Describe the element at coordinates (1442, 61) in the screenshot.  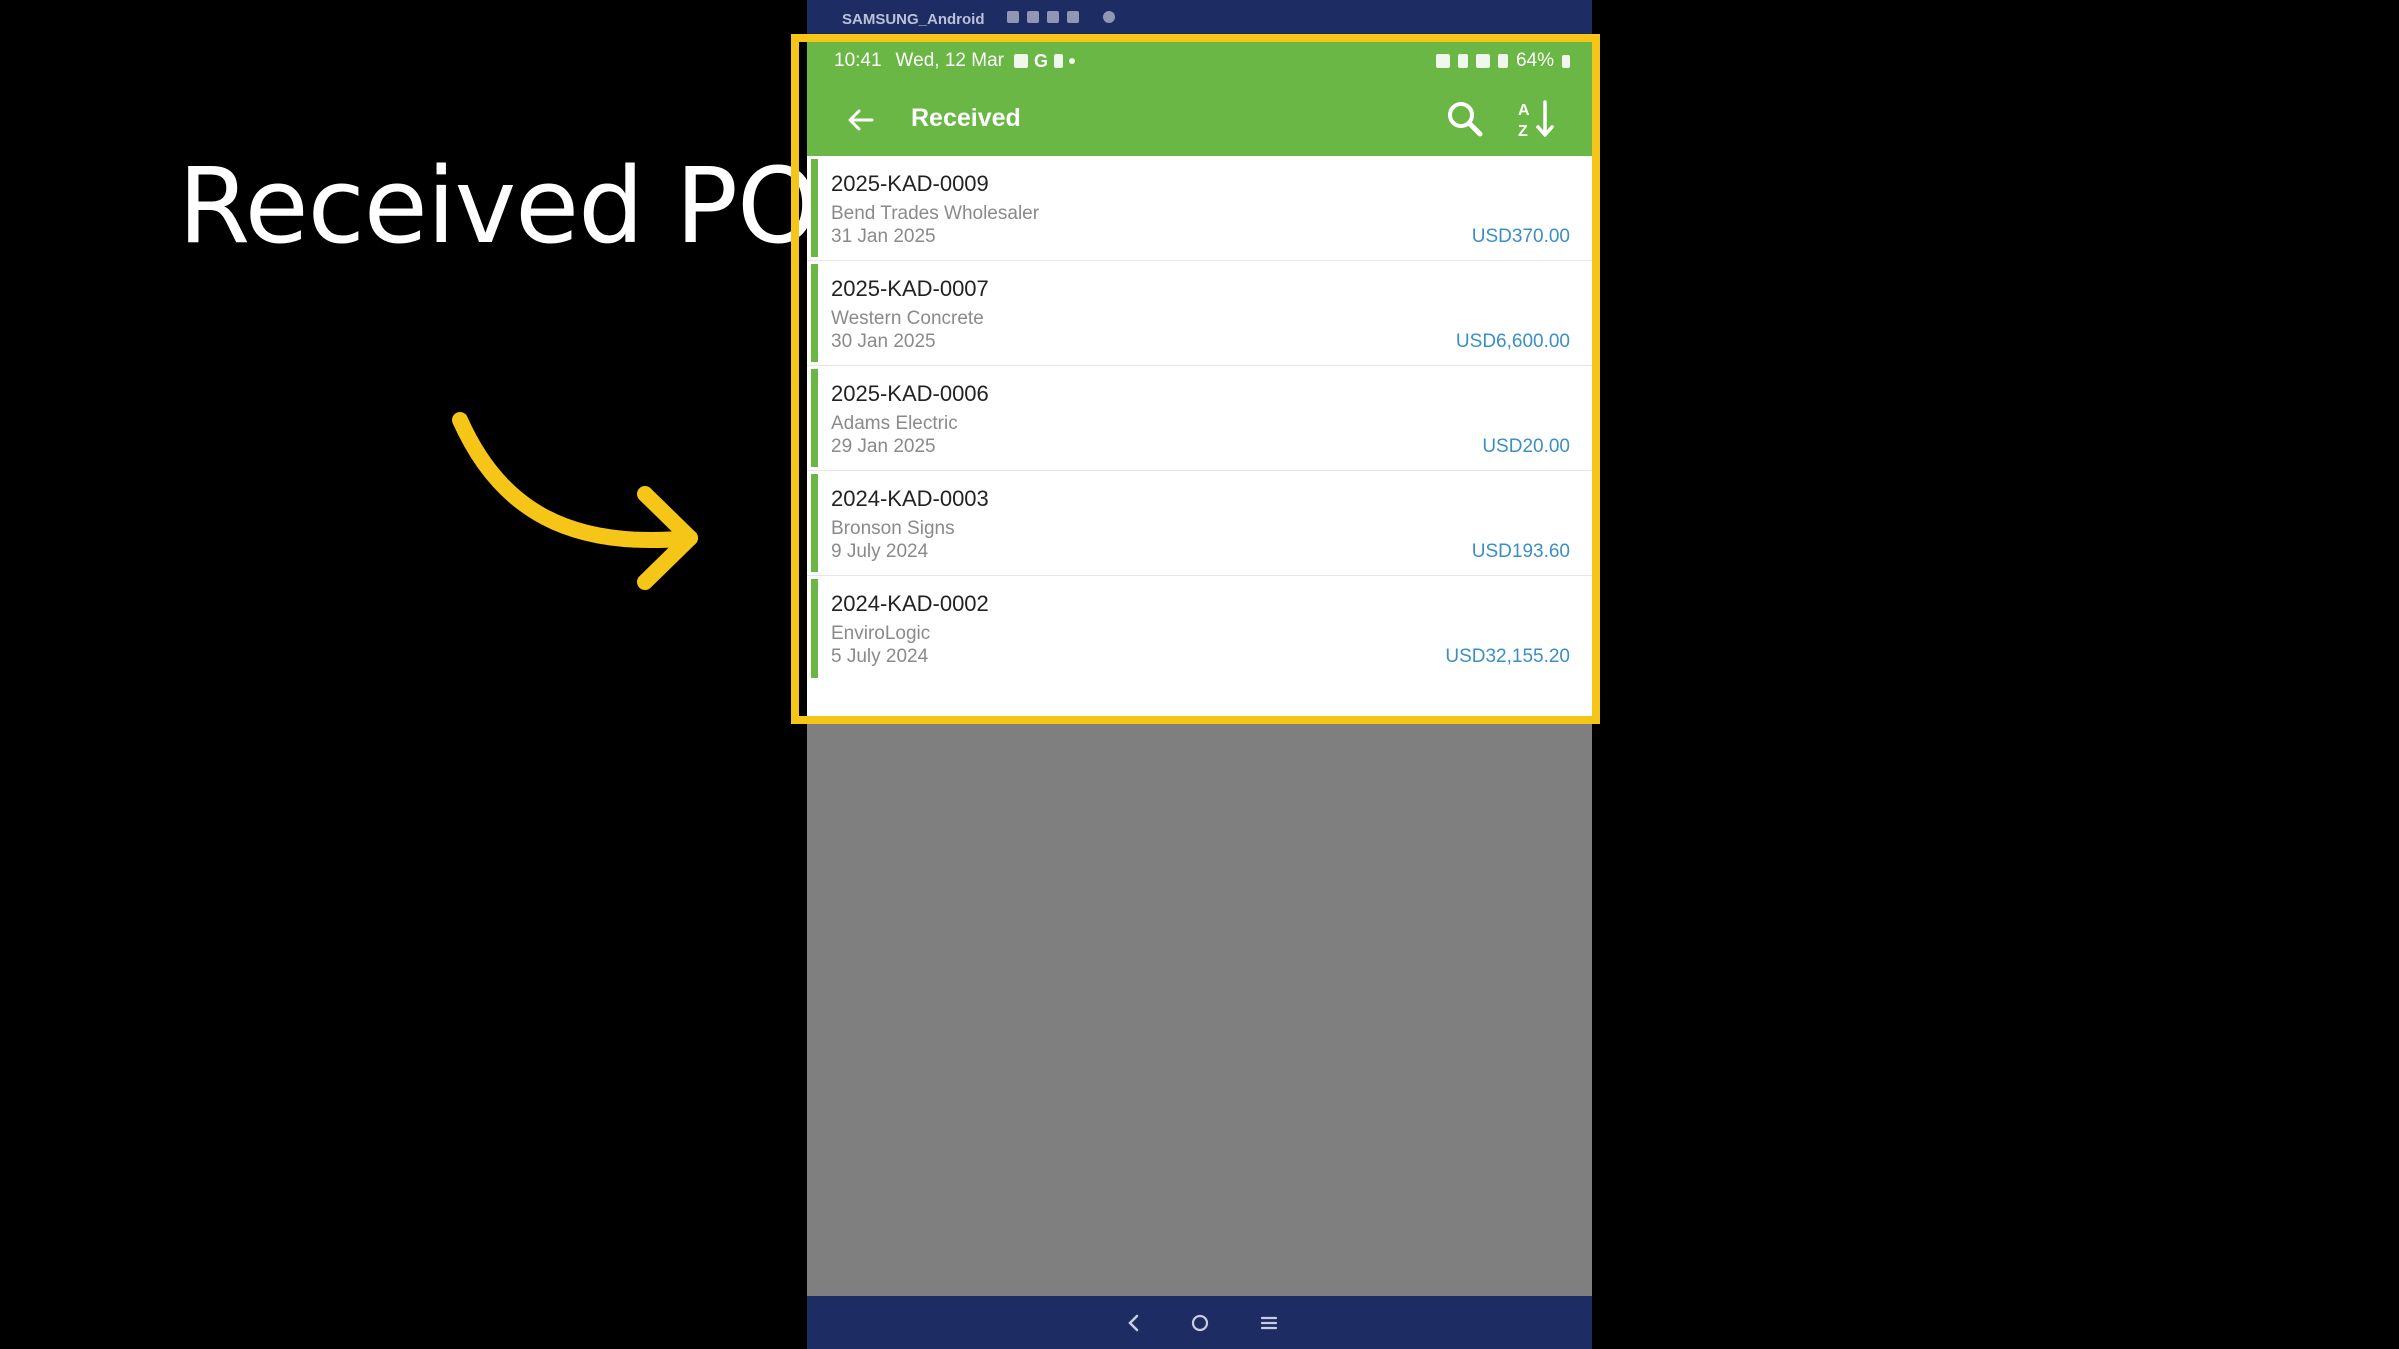
I see `mute-icon` at that location.